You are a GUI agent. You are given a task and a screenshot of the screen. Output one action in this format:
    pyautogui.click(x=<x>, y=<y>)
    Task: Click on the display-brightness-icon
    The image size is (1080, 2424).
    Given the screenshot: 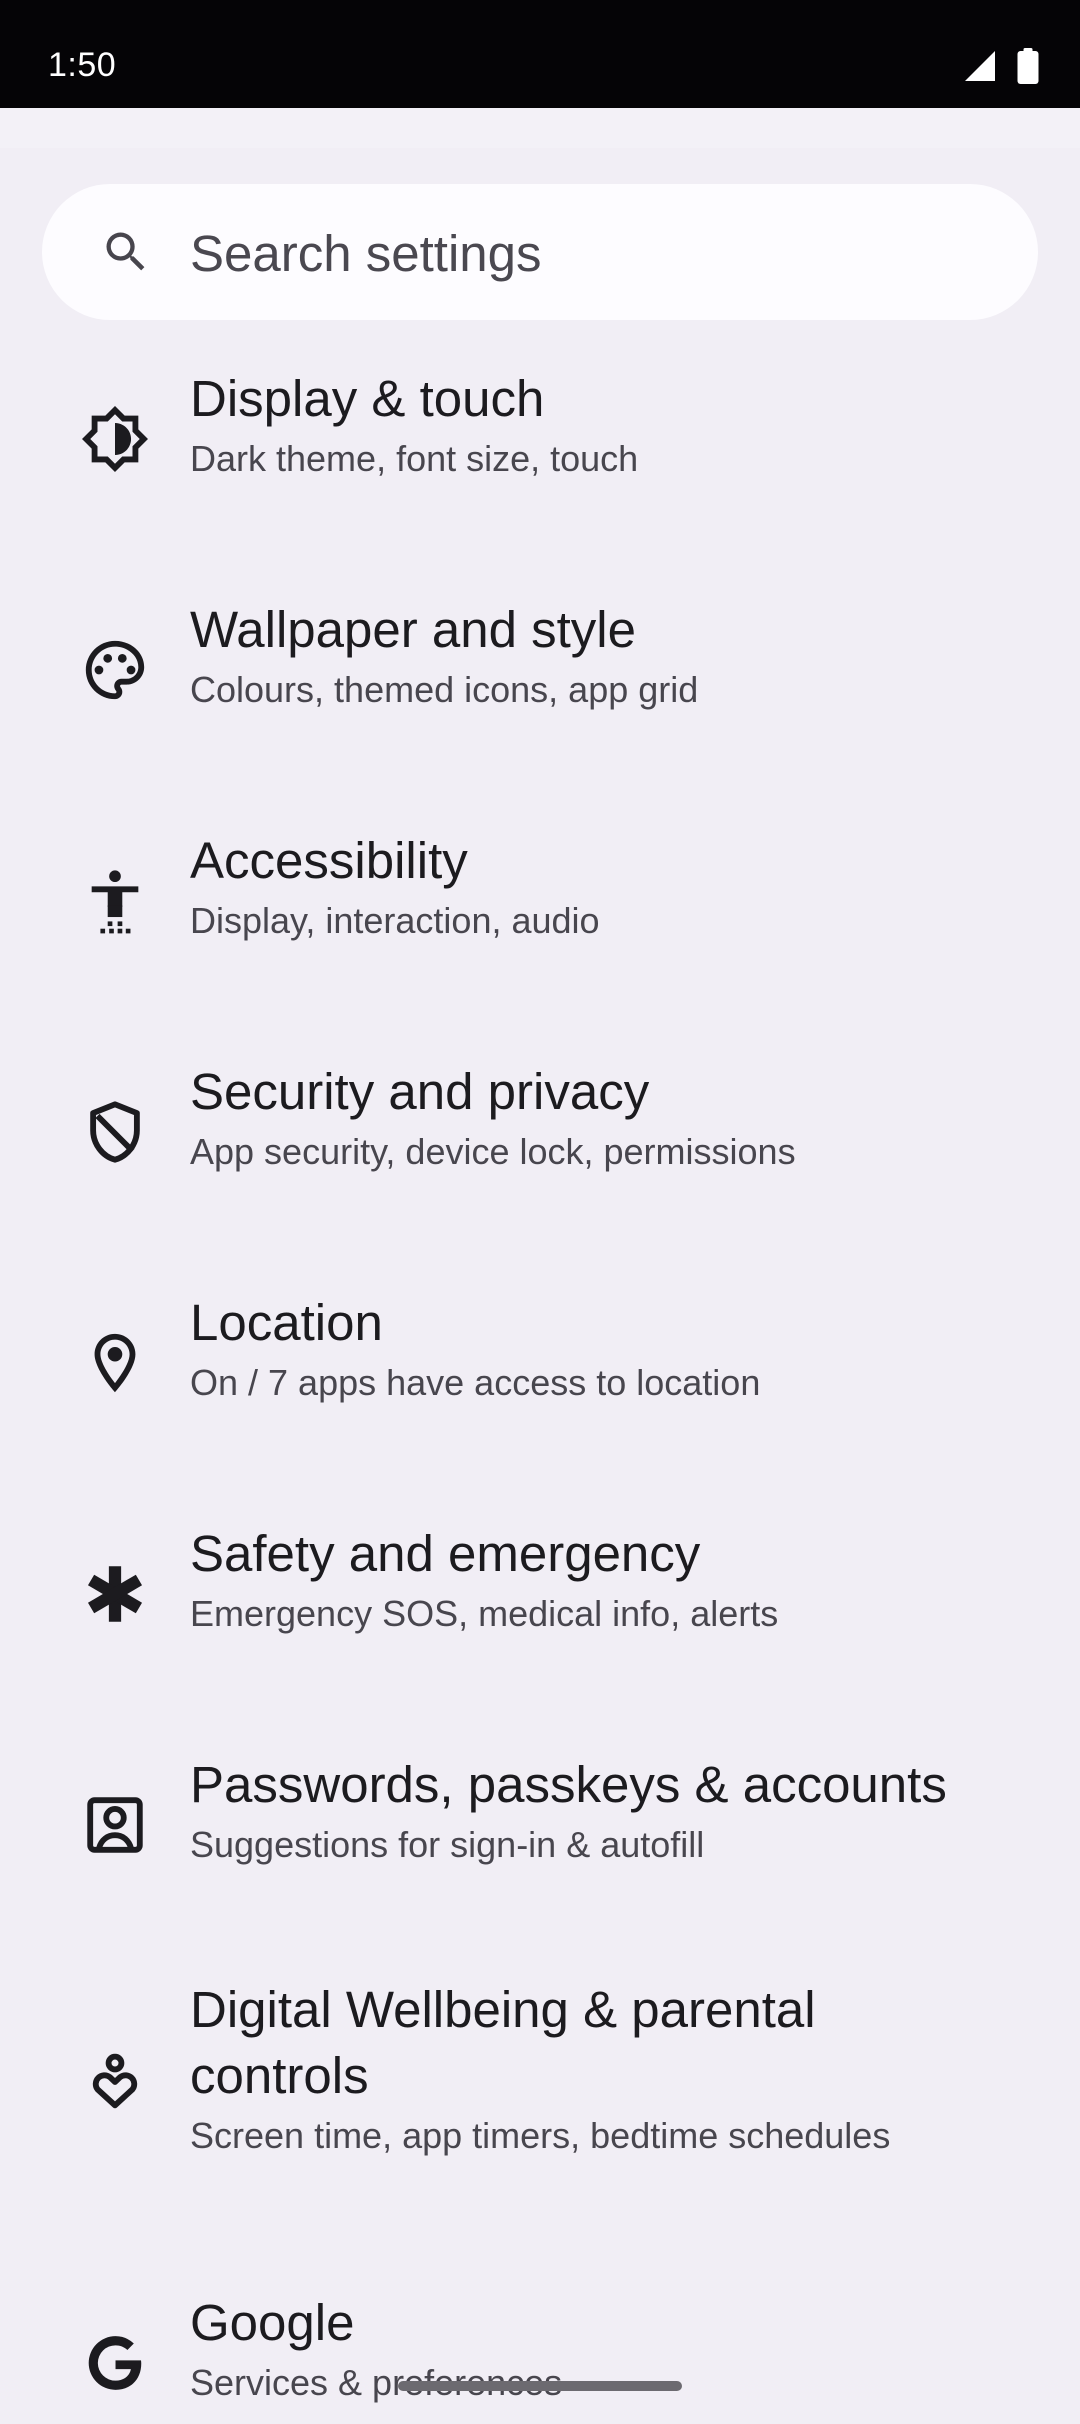 What is the action you would take?
    pyautogui.click(x=115, y=439)
    